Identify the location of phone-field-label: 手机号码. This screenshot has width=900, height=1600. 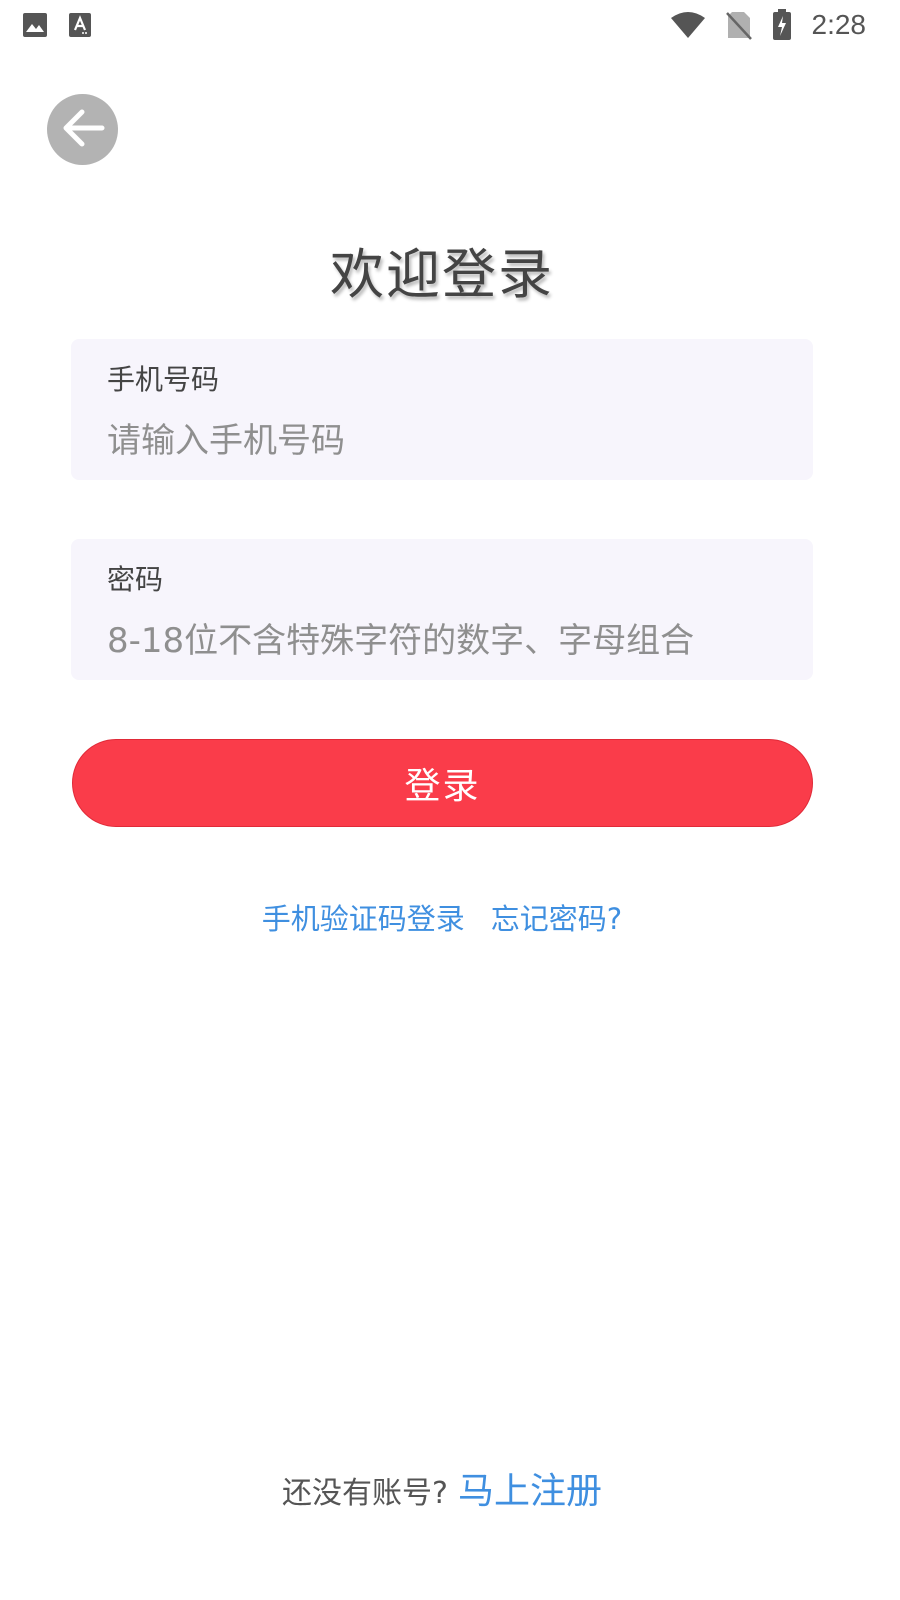
(163, 379).